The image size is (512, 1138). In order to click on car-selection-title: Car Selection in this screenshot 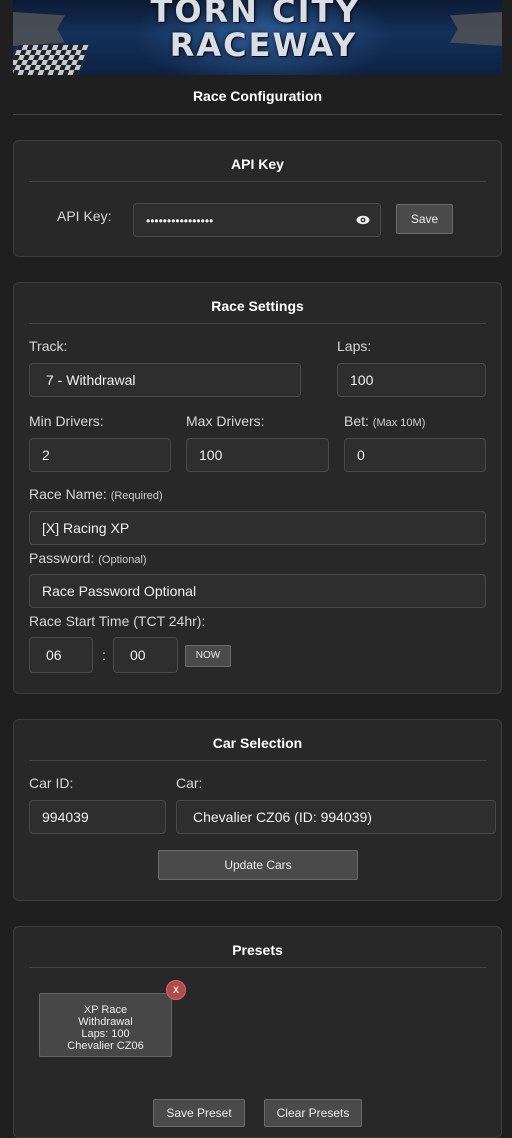, I will do `click(257, 743)`.